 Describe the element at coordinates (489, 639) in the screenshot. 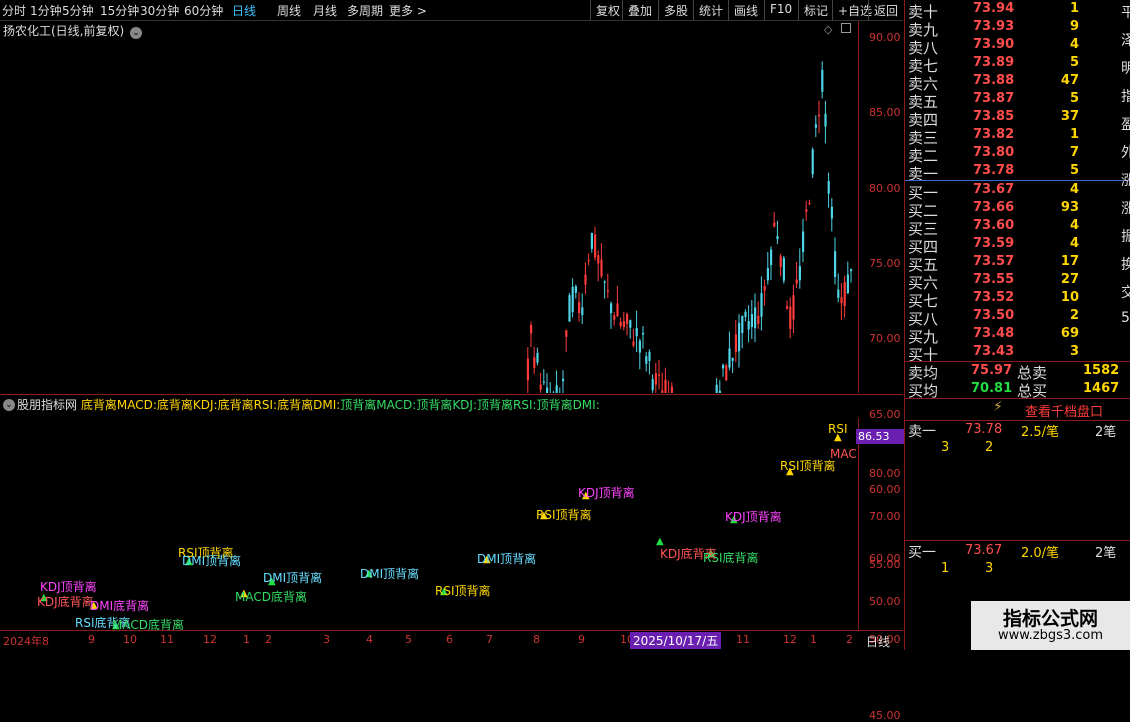

I see `date-tick: 7` at that location.